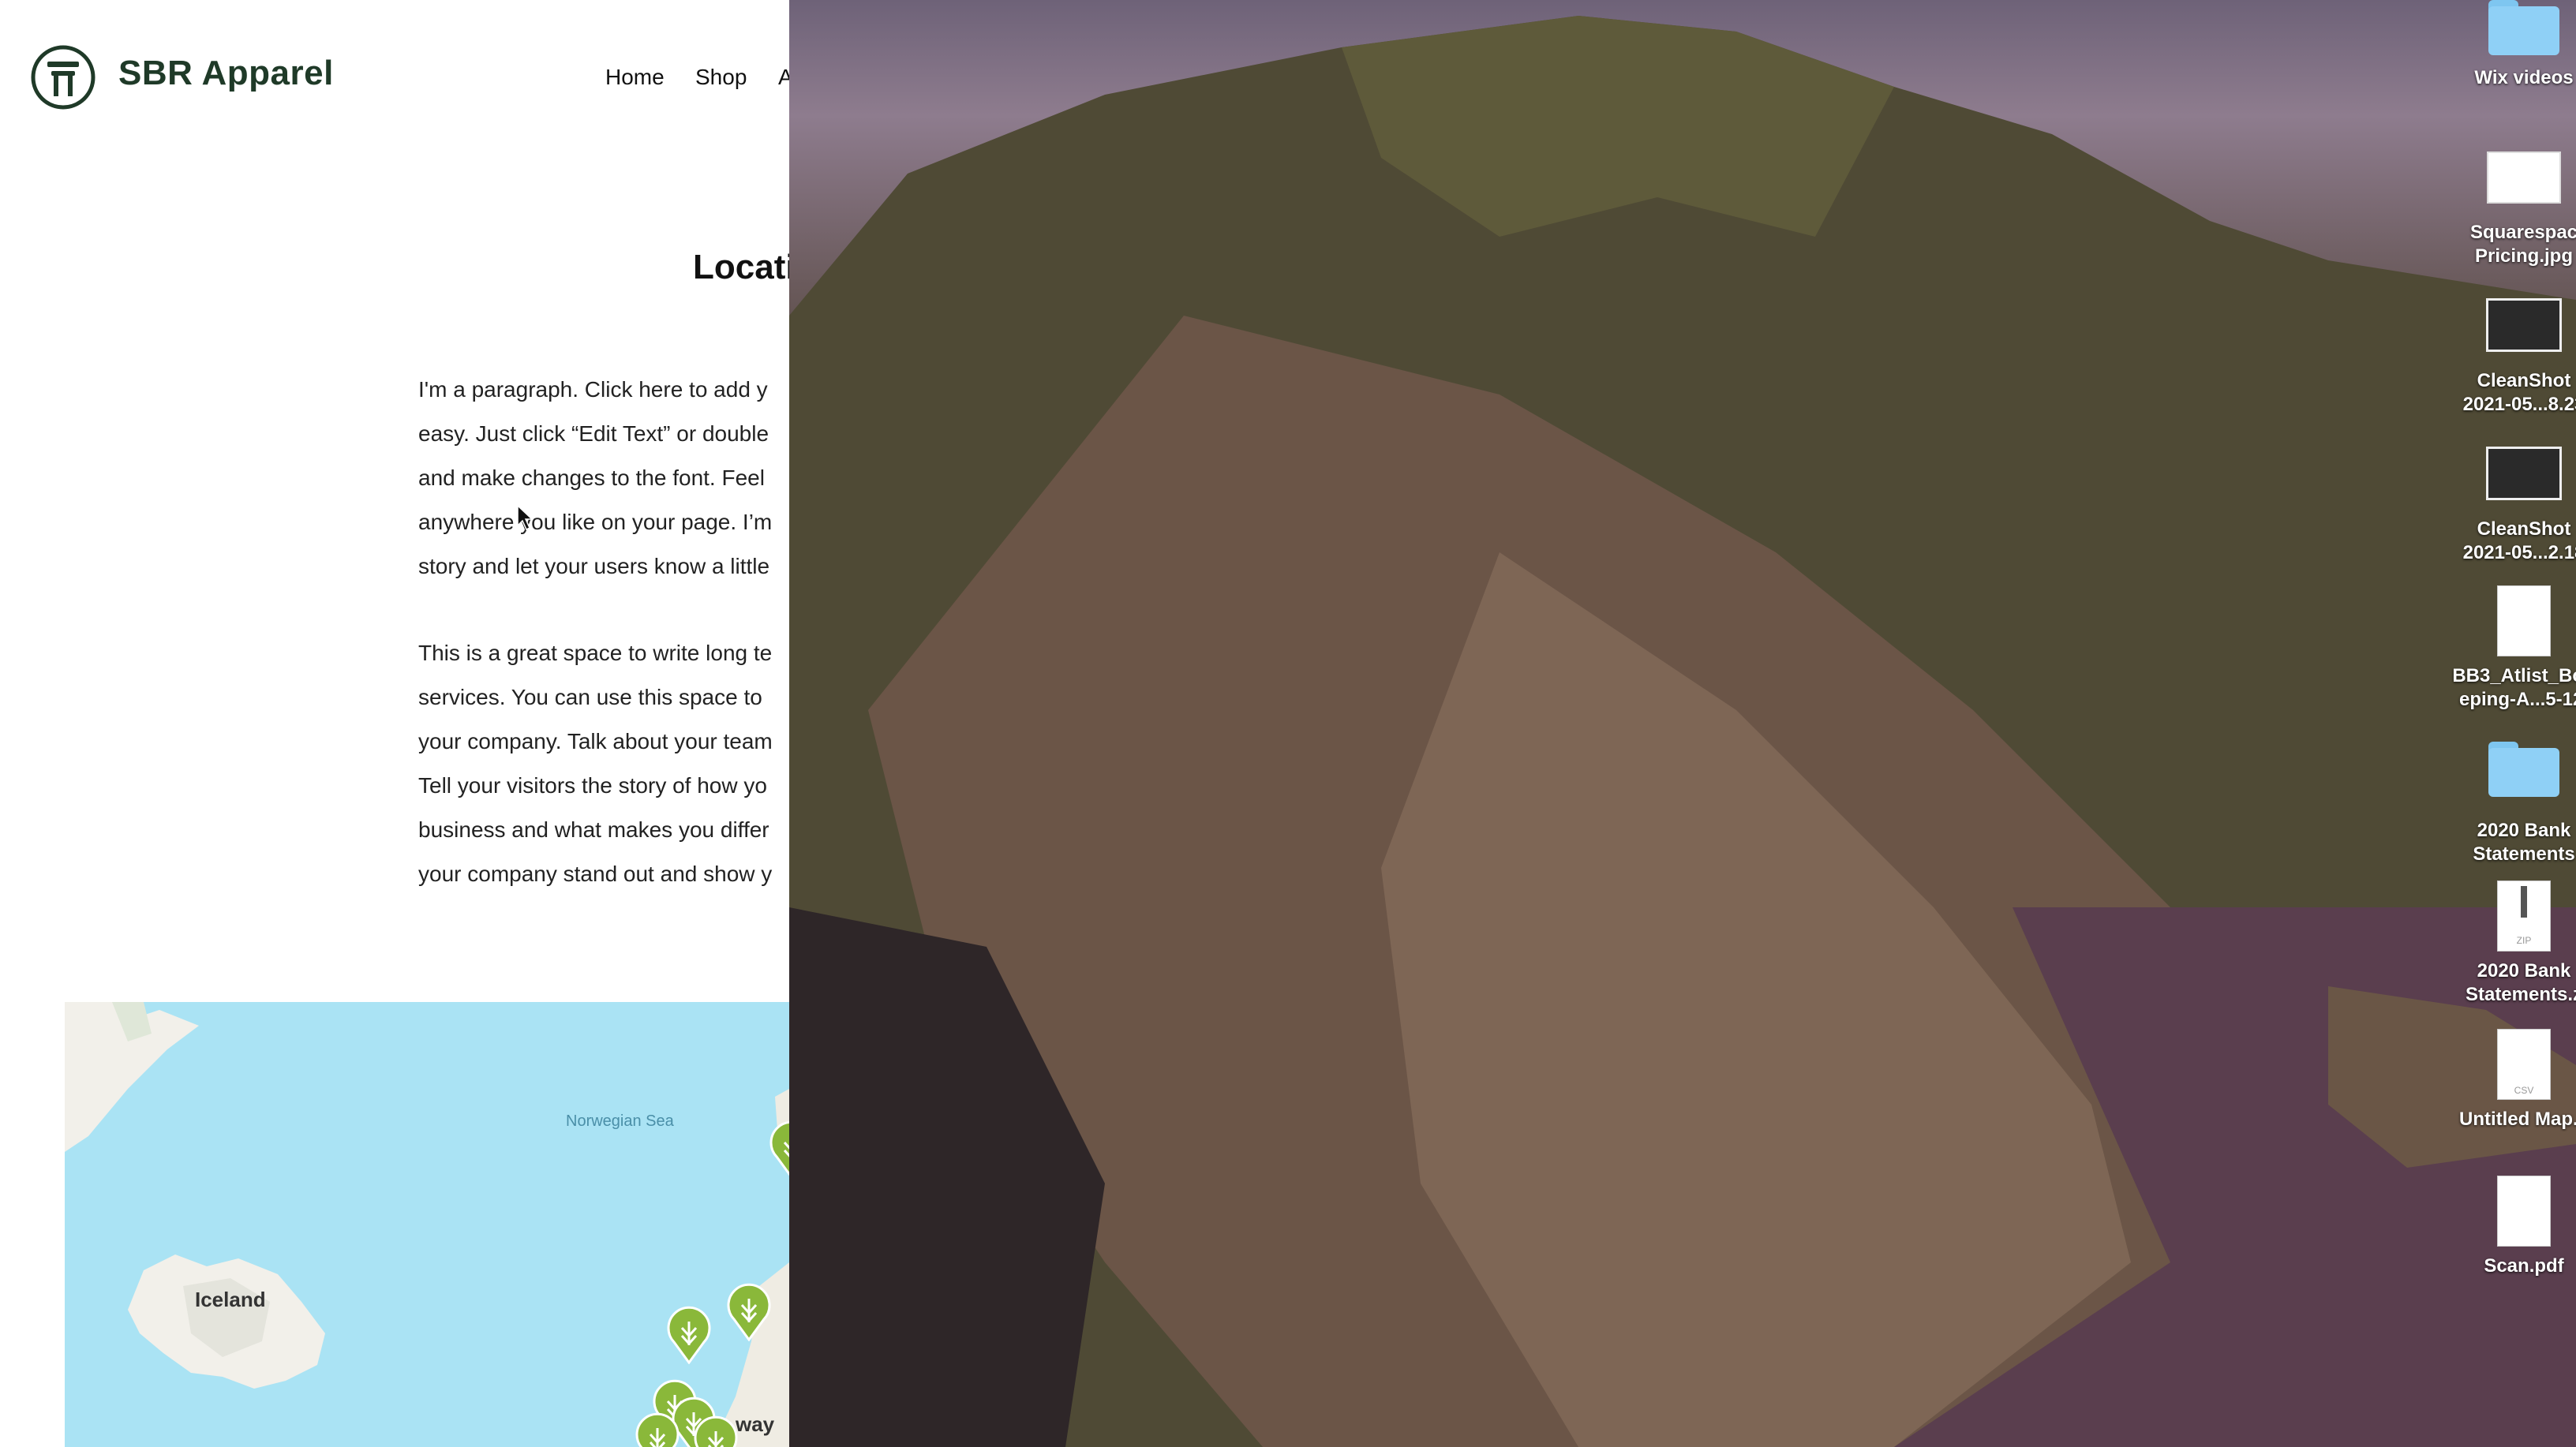 This screenshot has height=1447, width=2576. Describe the element at coordinates (2524, 1266) in the screenshot. I see `desktop-icon-label: Scan.pdf` at that location.